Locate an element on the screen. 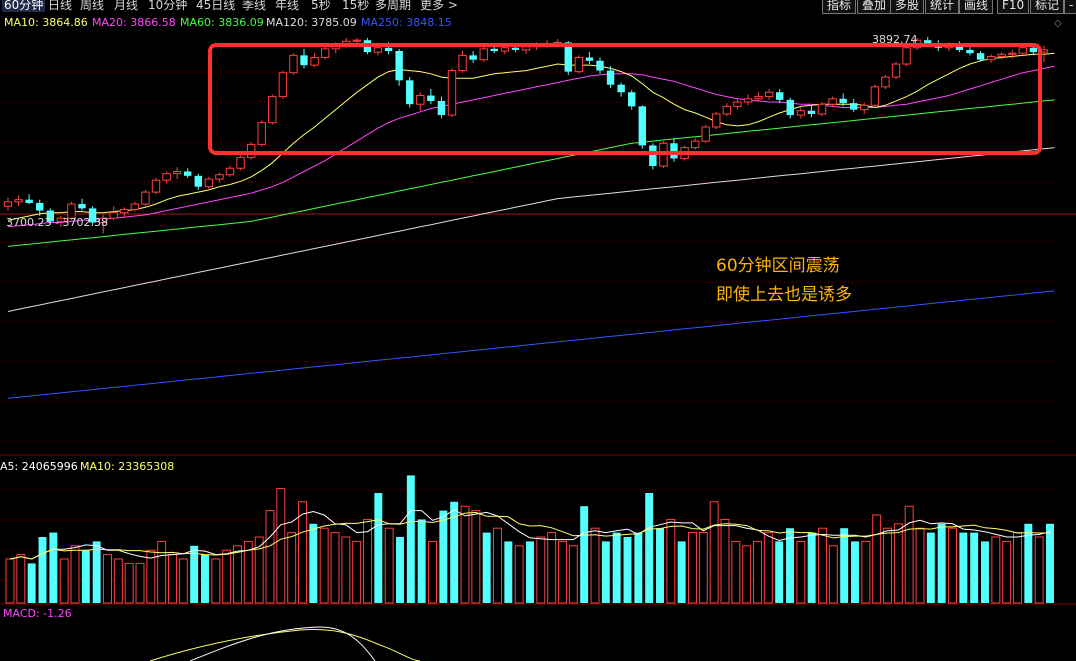 The width and height of the screenshot is (1076, 661). annotation-line-2: 即使上去也是诱多 is located at coordinates (784, 295).